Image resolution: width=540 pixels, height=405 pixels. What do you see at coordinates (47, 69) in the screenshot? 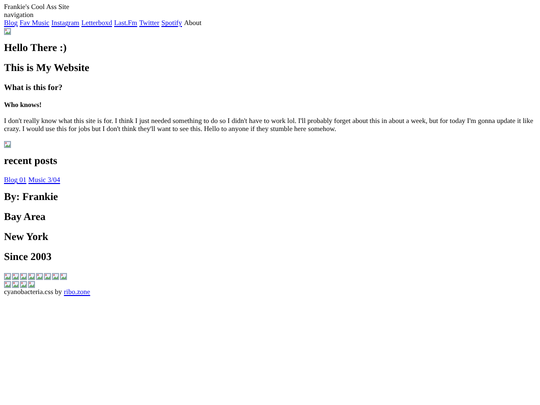
I see `heading: This is My Website` at bounding box center [47, 69].